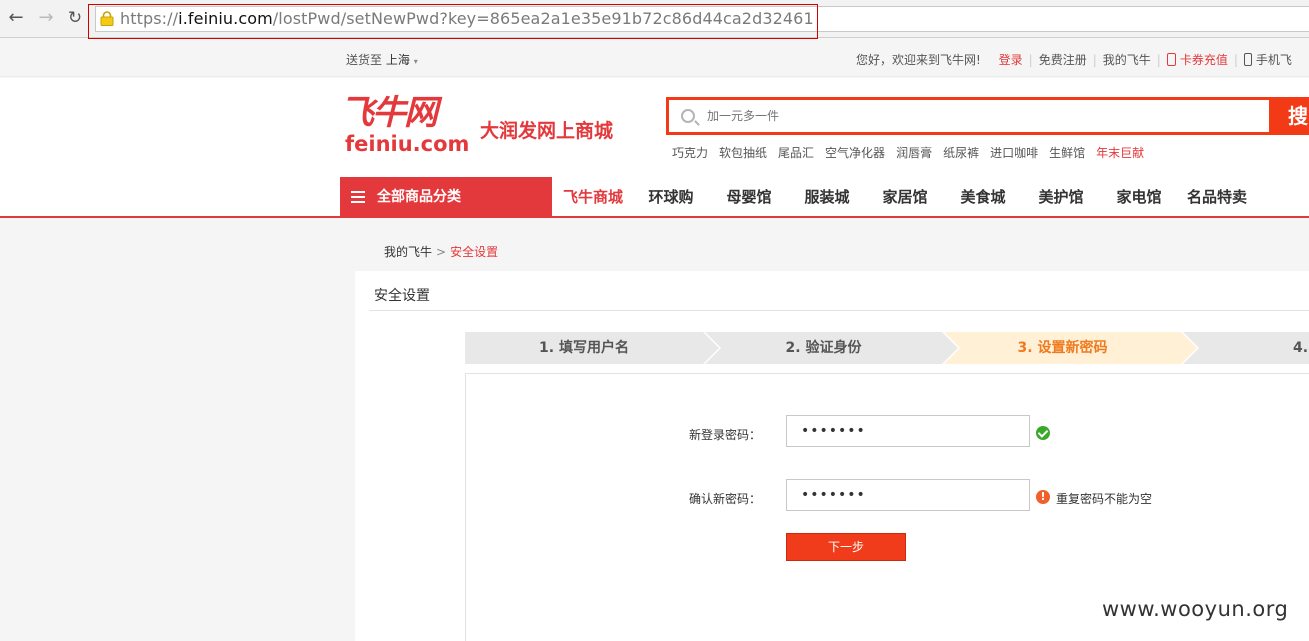 The width and height of the screenshot is (1309, 641). I want to click on ship-to-label: 送货至, so click(364, 60).